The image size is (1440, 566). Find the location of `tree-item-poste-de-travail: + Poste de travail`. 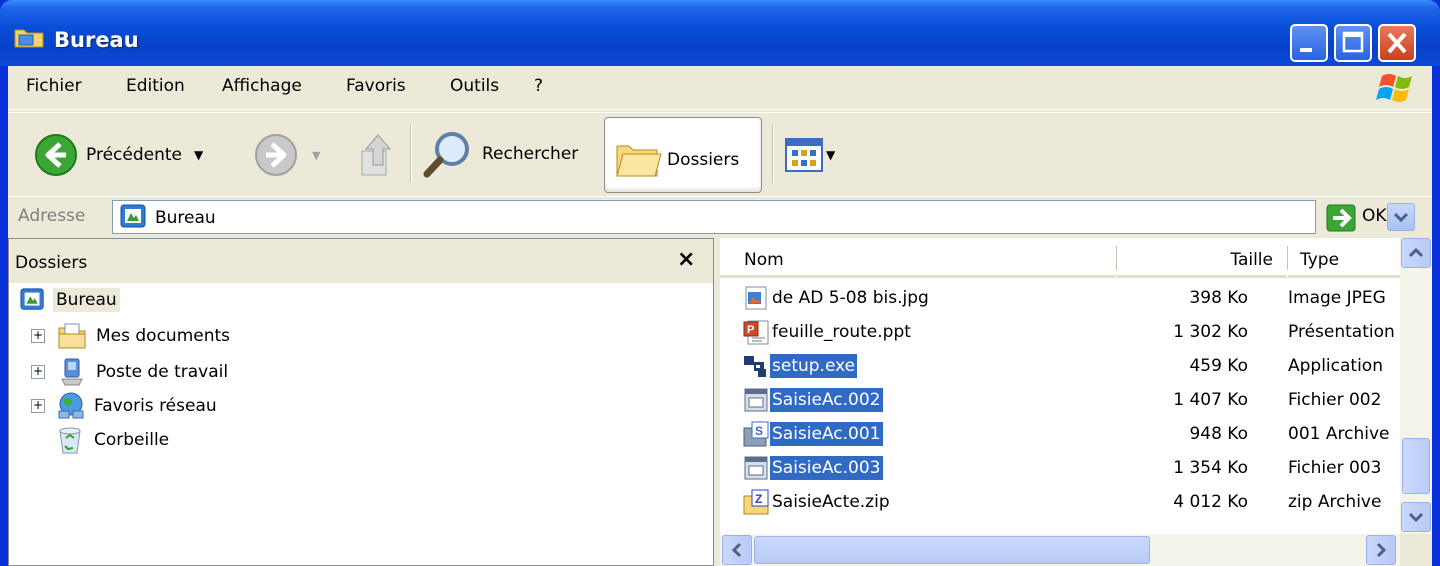

tree-item-poste-de-travail: + Poste de travail is located at coordinates (131, 372).